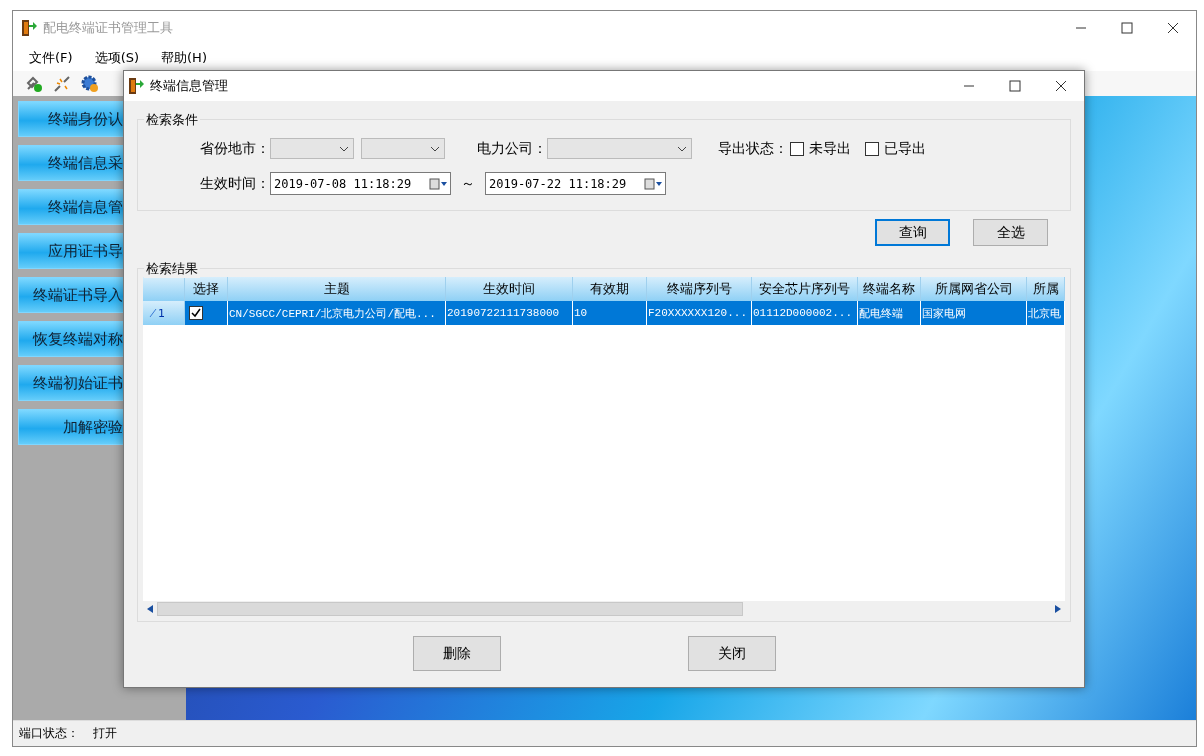 This screenshot has width=1204, height=756. I want to click on column-header: 所属网省公司, so click(974, 289).